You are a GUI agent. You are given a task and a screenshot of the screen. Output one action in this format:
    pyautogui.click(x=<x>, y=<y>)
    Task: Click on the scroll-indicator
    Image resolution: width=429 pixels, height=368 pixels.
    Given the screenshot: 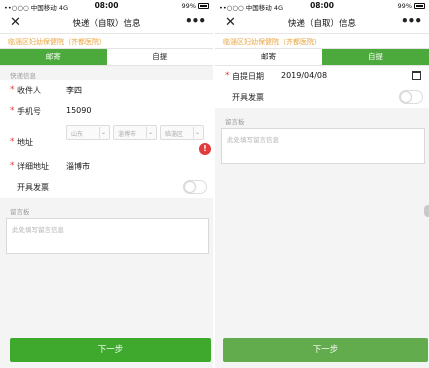 What is the action you would take?
    pyautogui.click(x=426, y=211)
    